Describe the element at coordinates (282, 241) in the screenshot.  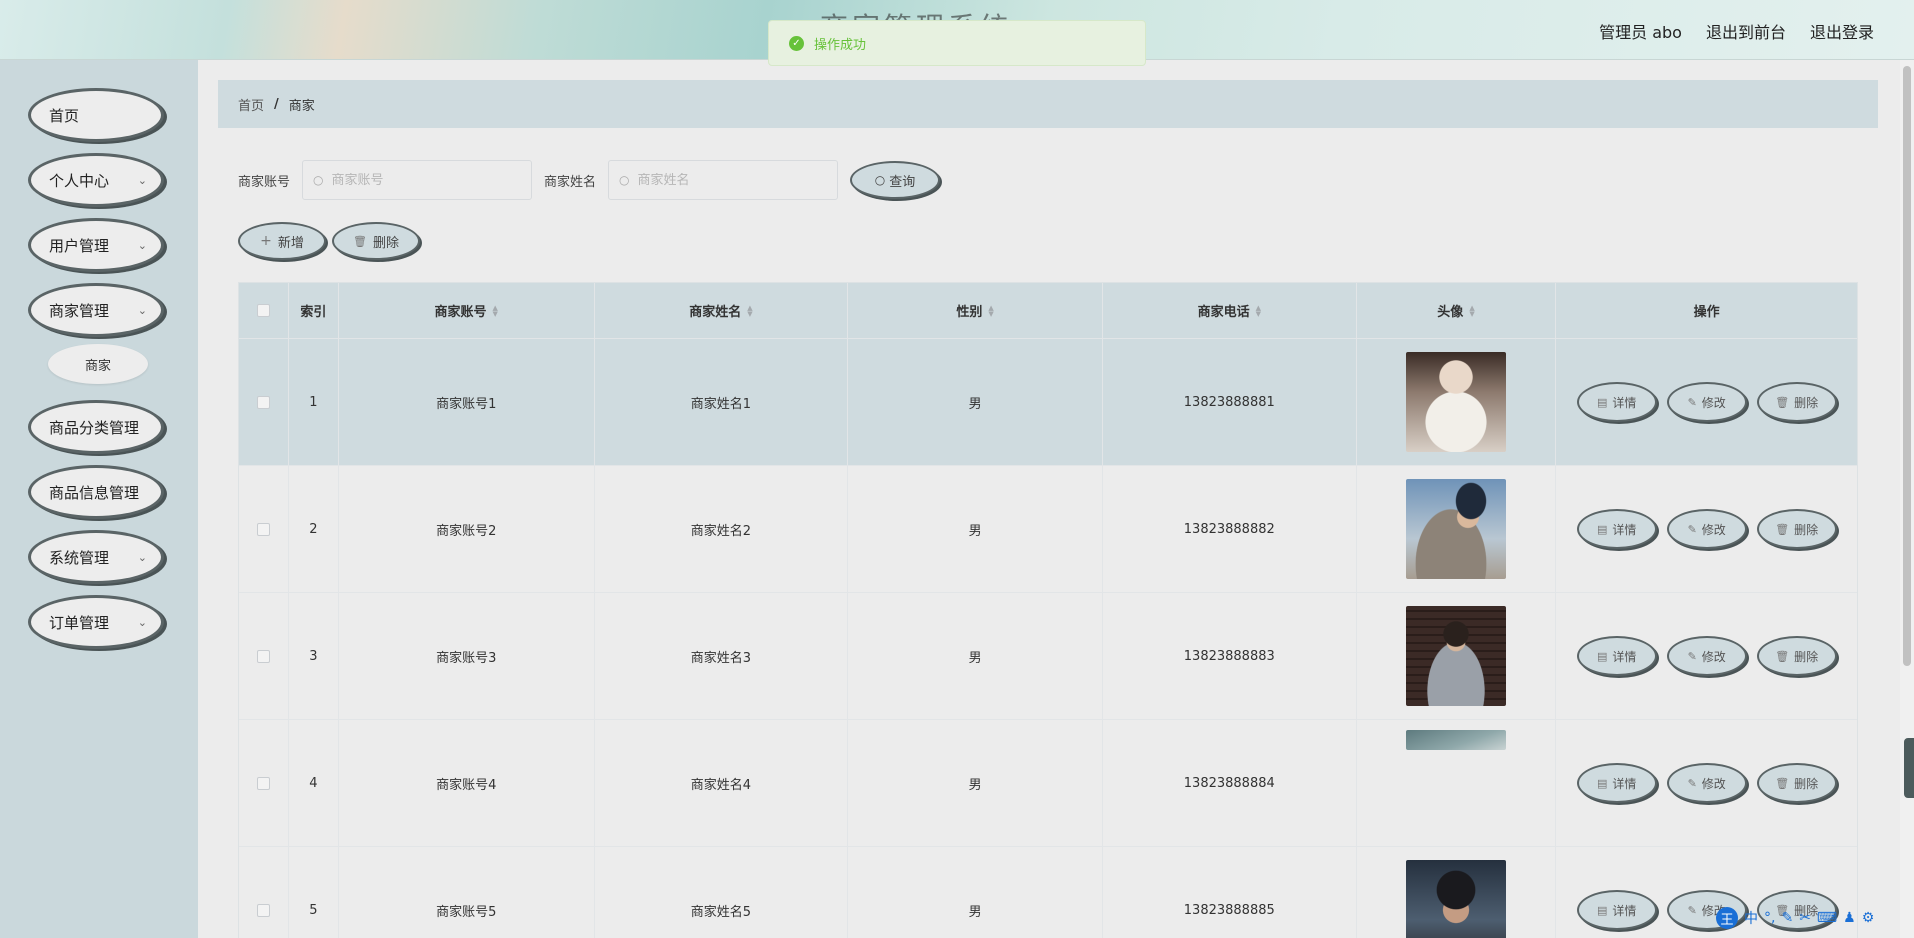
I see `add-button: + 新增` at that location.